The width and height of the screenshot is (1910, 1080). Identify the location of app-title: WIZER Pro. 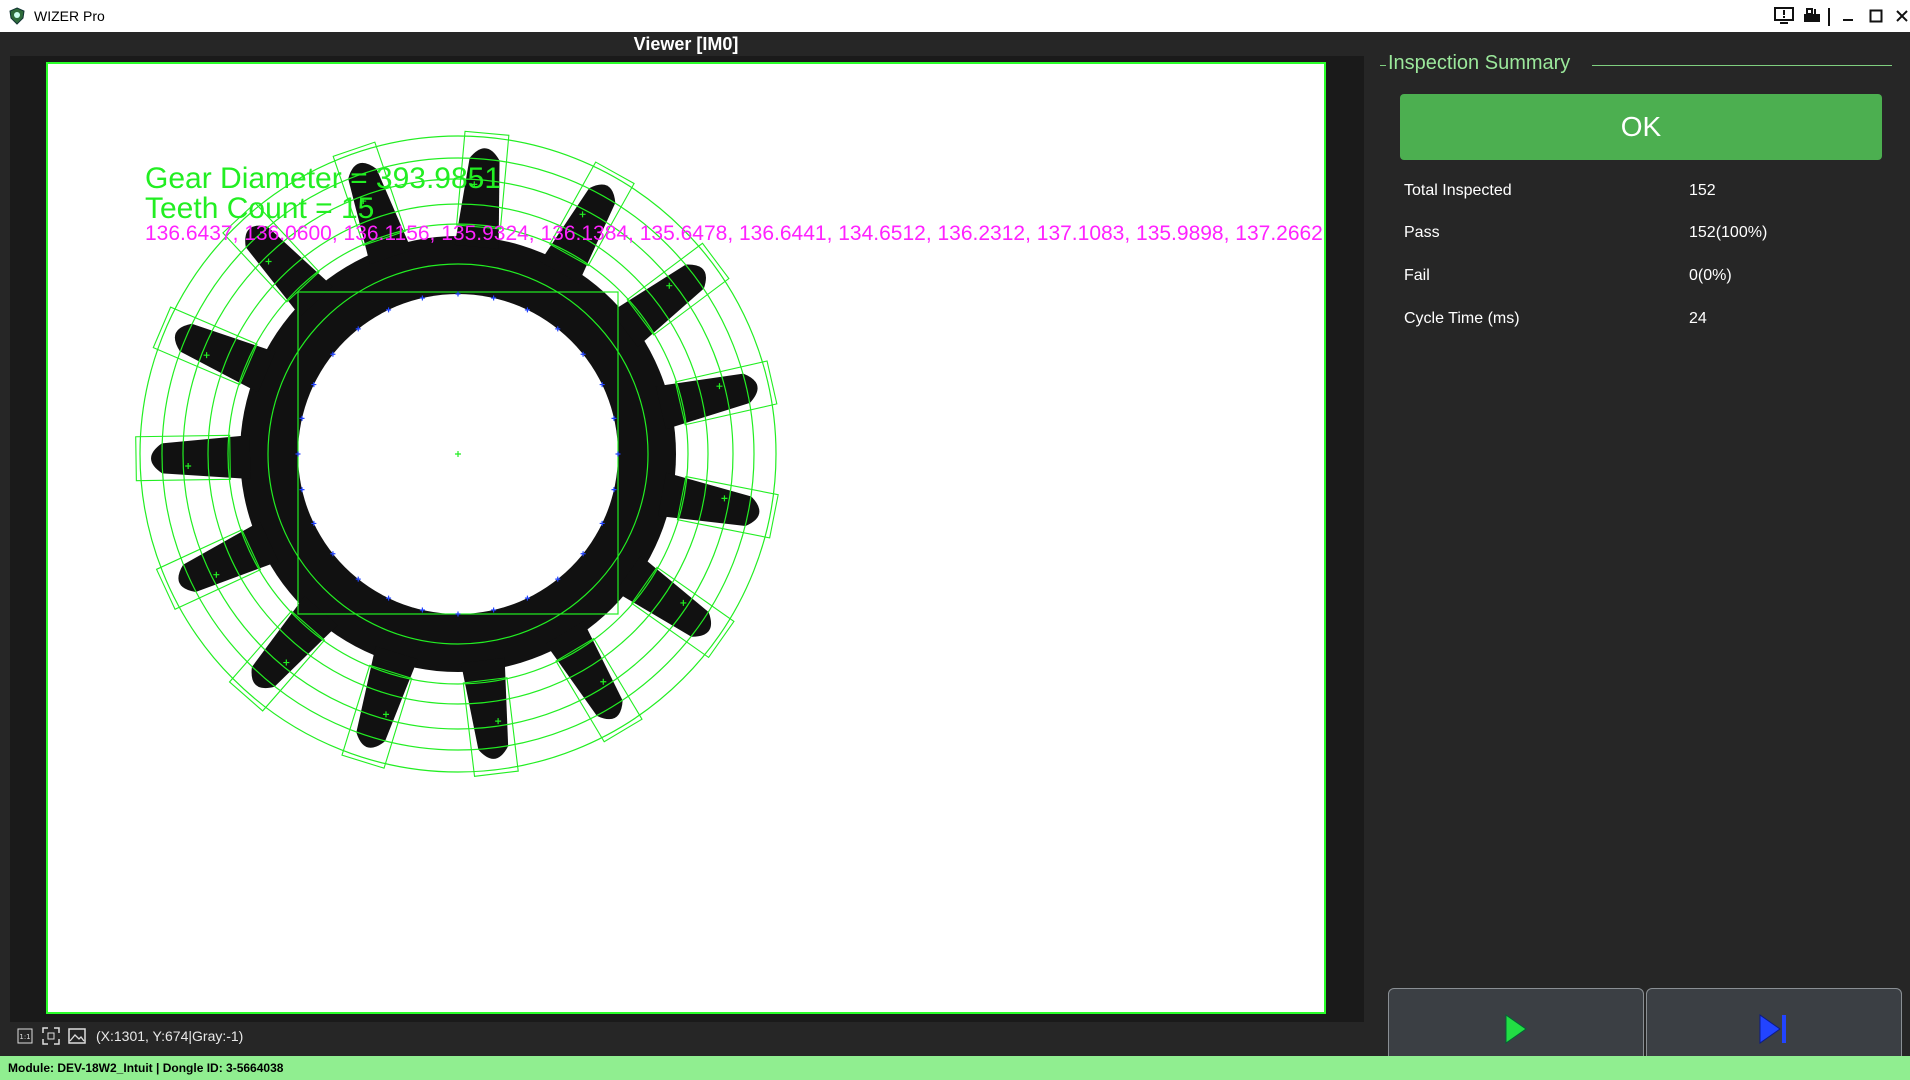
(69, 16).